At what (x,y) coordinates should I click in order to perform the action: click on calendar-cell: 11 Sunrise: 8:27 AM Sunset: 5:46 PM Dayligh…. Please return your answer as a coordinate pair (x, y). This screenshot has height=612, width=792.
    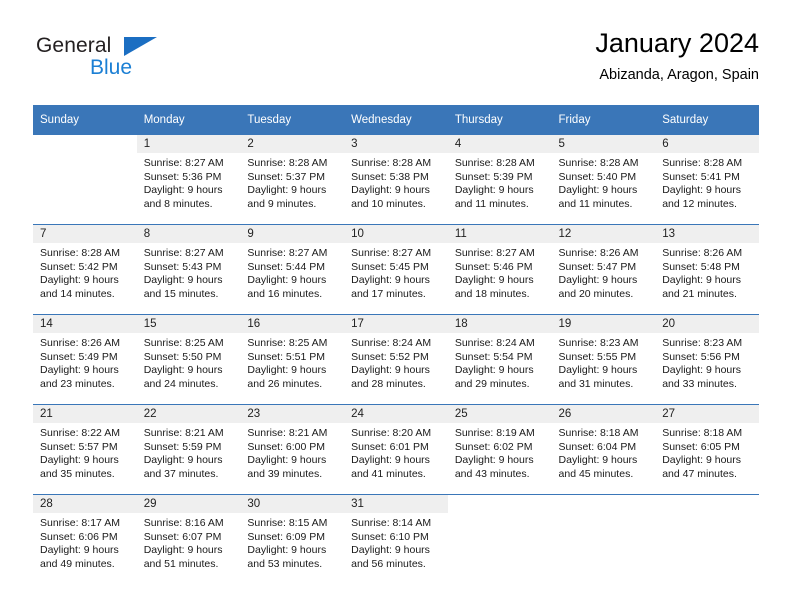
    Looking at the image, I should click on (499, 269).